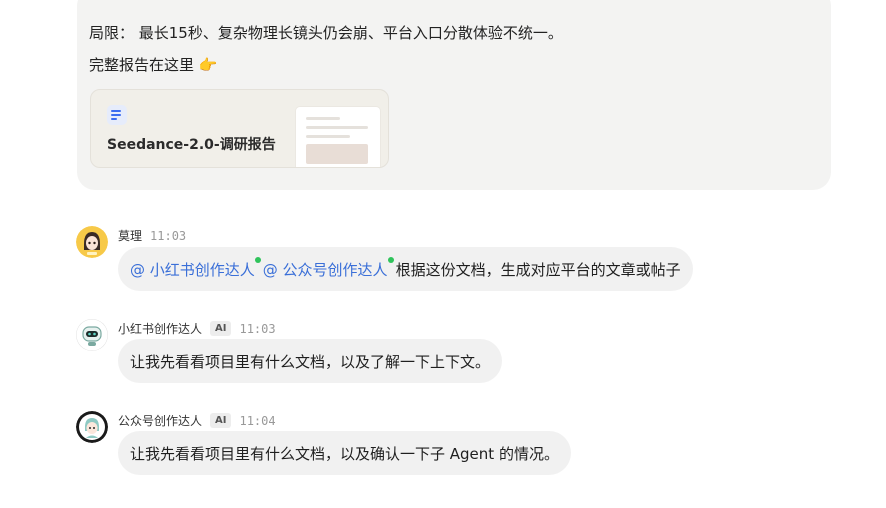 The width and height of the screenshot is (886, 508). I want to click on message-bubble: 让我先看看项目里有什么文档，以及确认一下子 Agent 的情况。, so click(344, 453).